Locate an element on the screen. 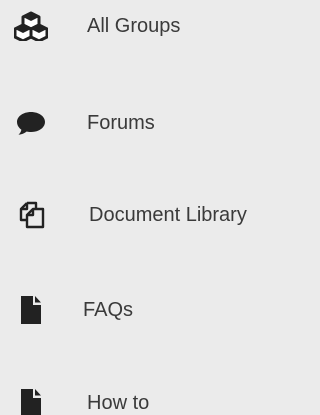  copy-documents-icon is located at coordinates (31, 215).